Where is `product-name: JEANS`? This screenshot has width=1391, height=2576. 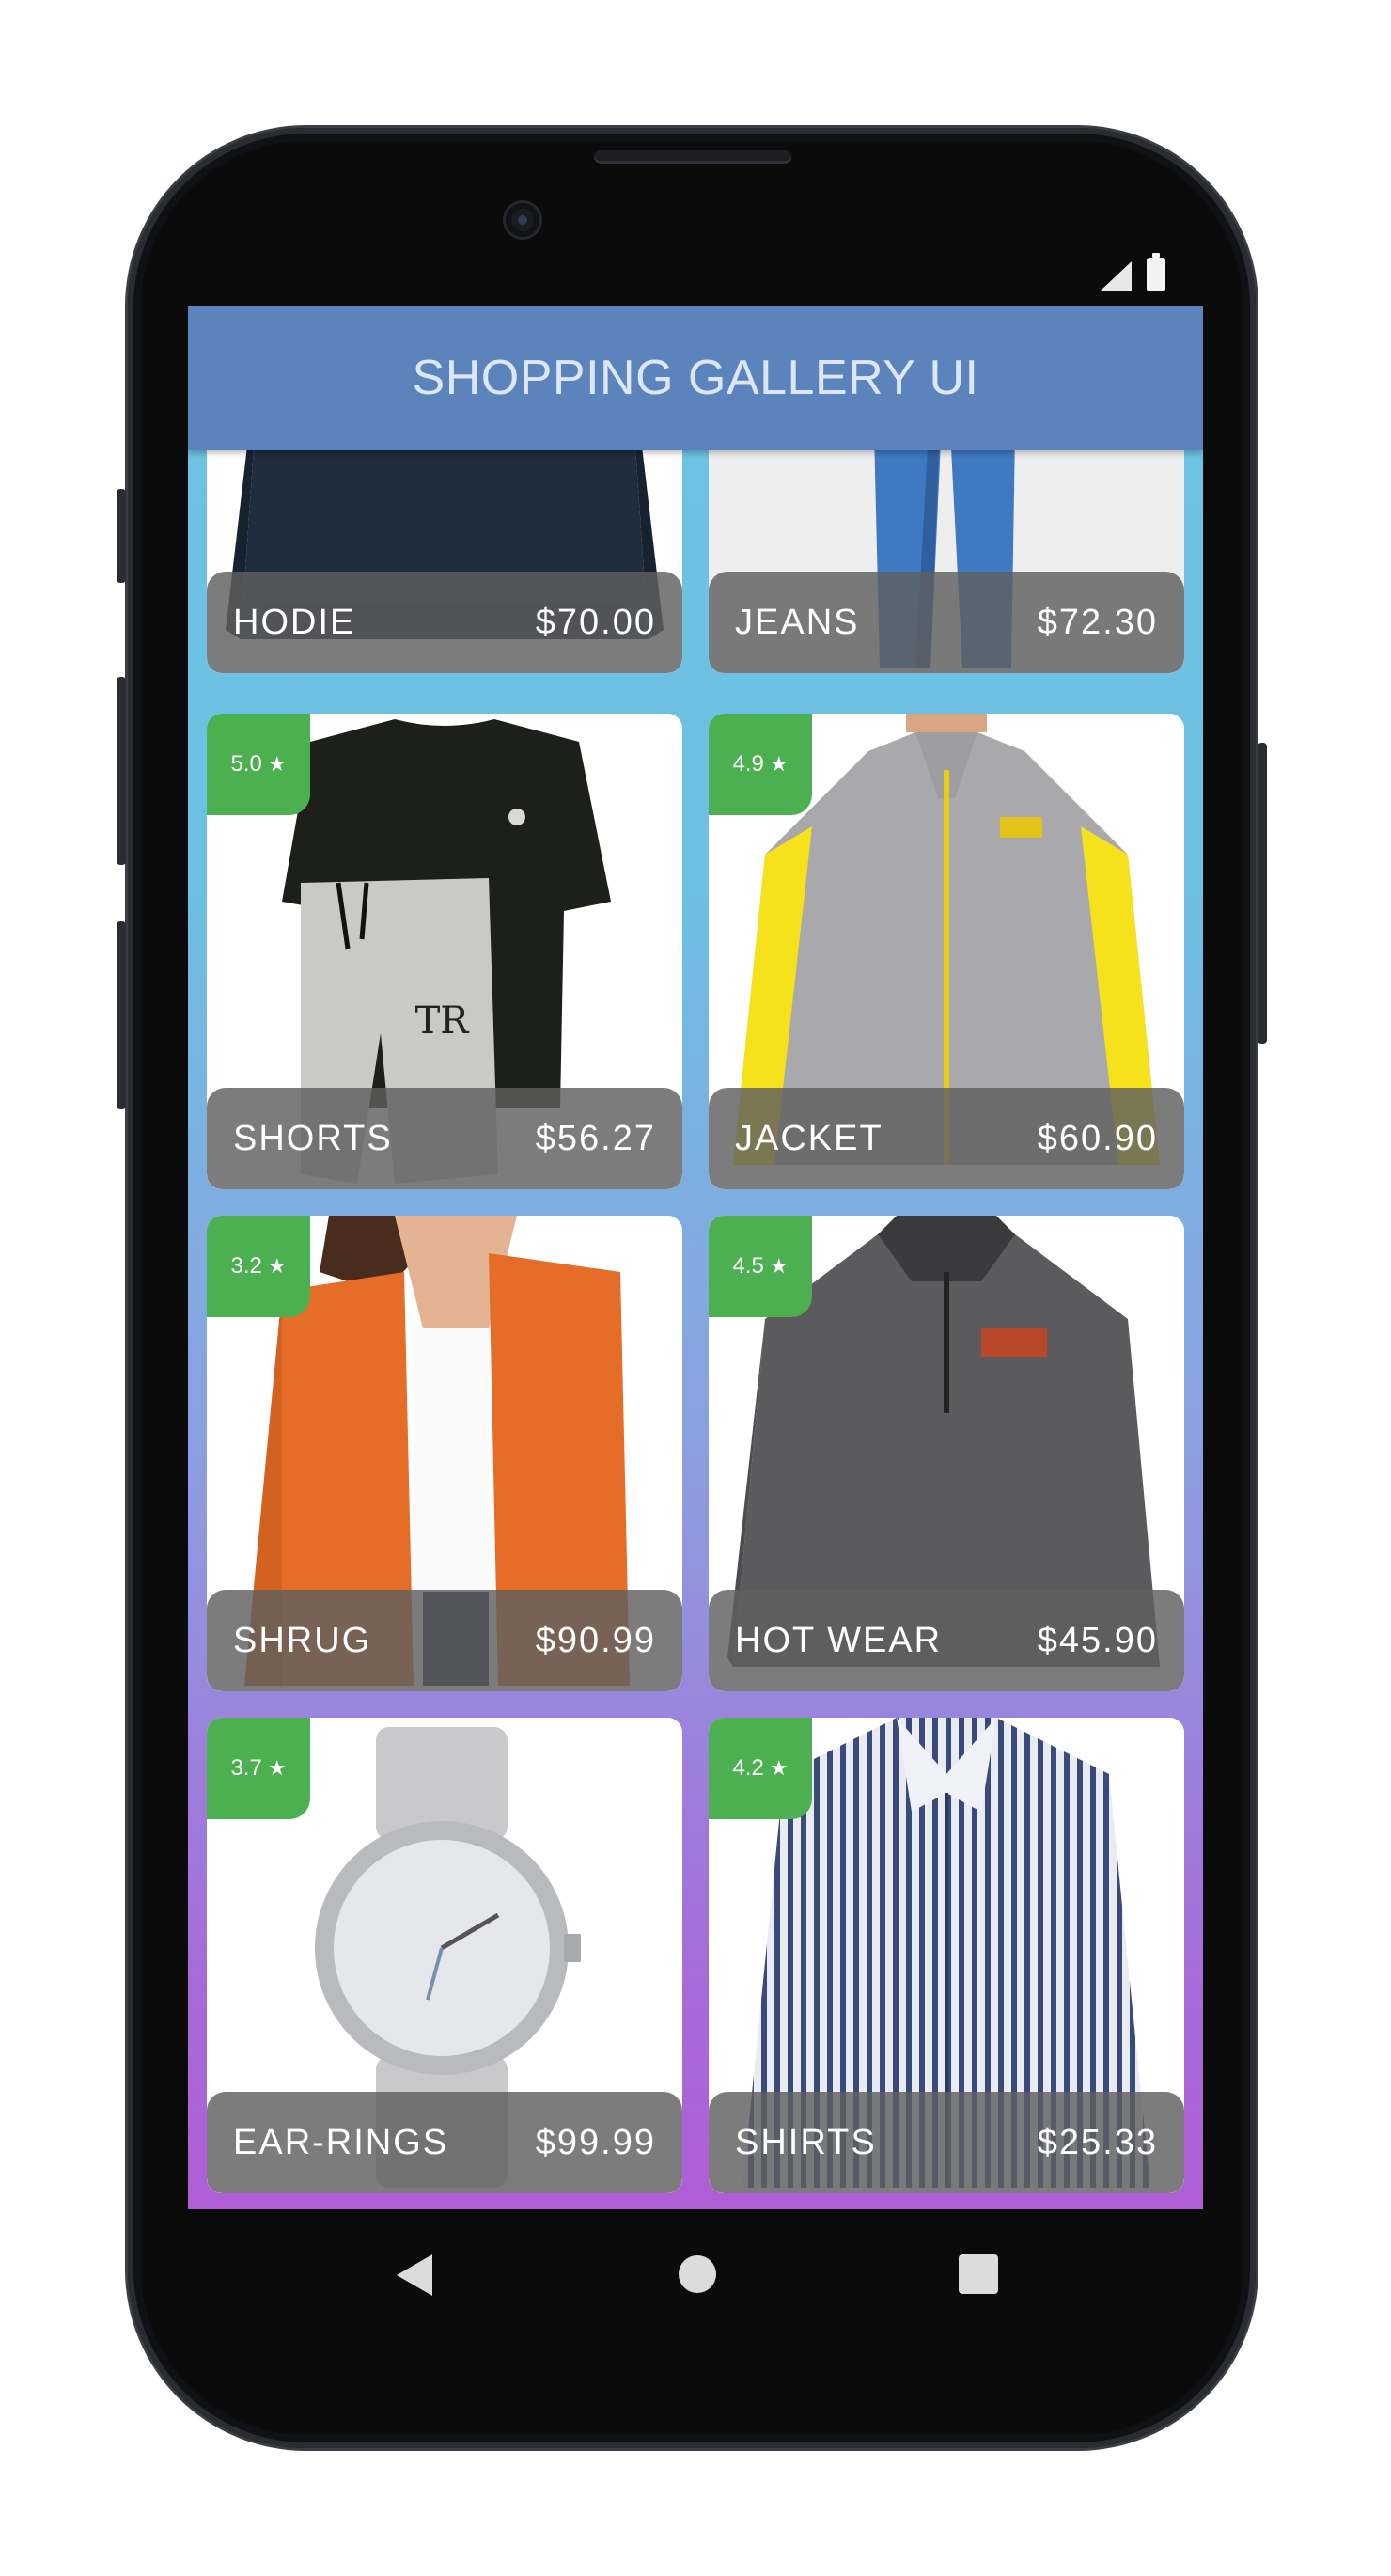 product-name: JEANS is located at coordinates (797, 622).